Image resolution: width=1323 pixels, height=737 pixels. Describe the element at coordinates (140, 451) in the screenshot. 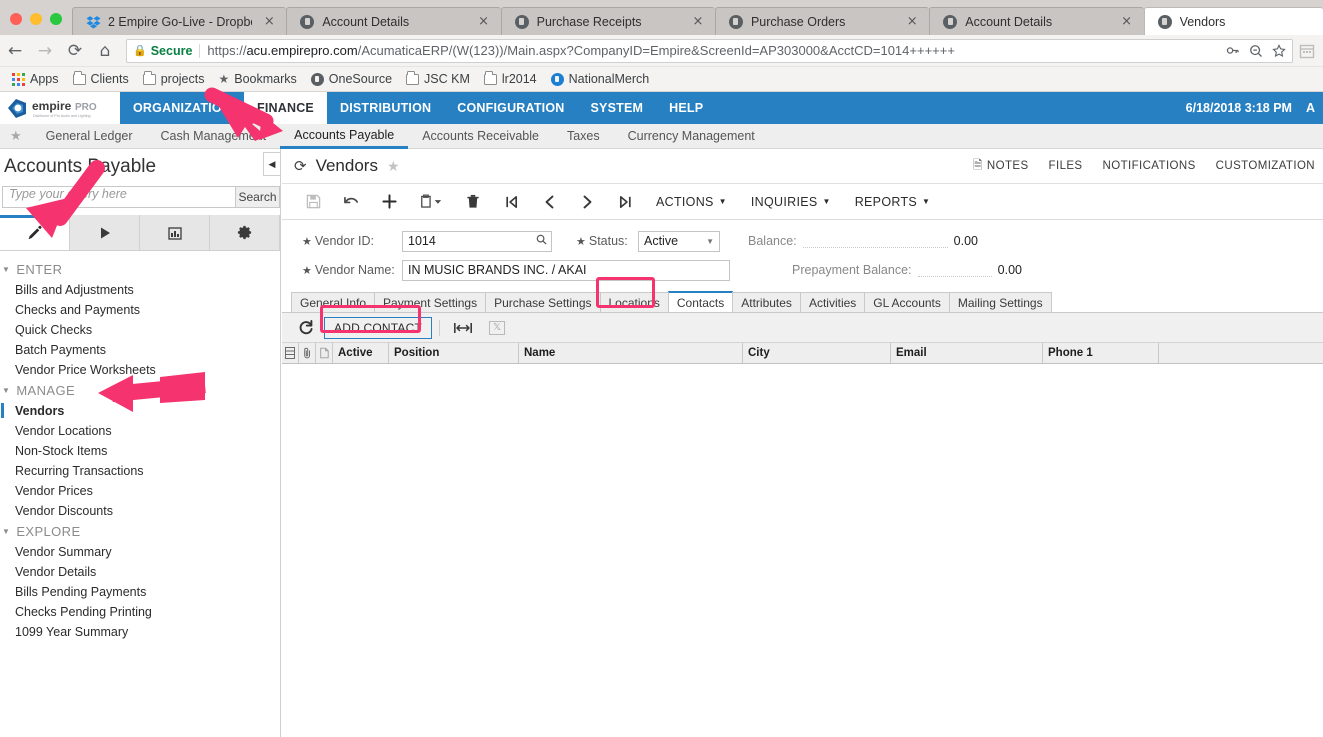

I see `sidebar-item-non-stock-items: Non-Stock Items` at that location.